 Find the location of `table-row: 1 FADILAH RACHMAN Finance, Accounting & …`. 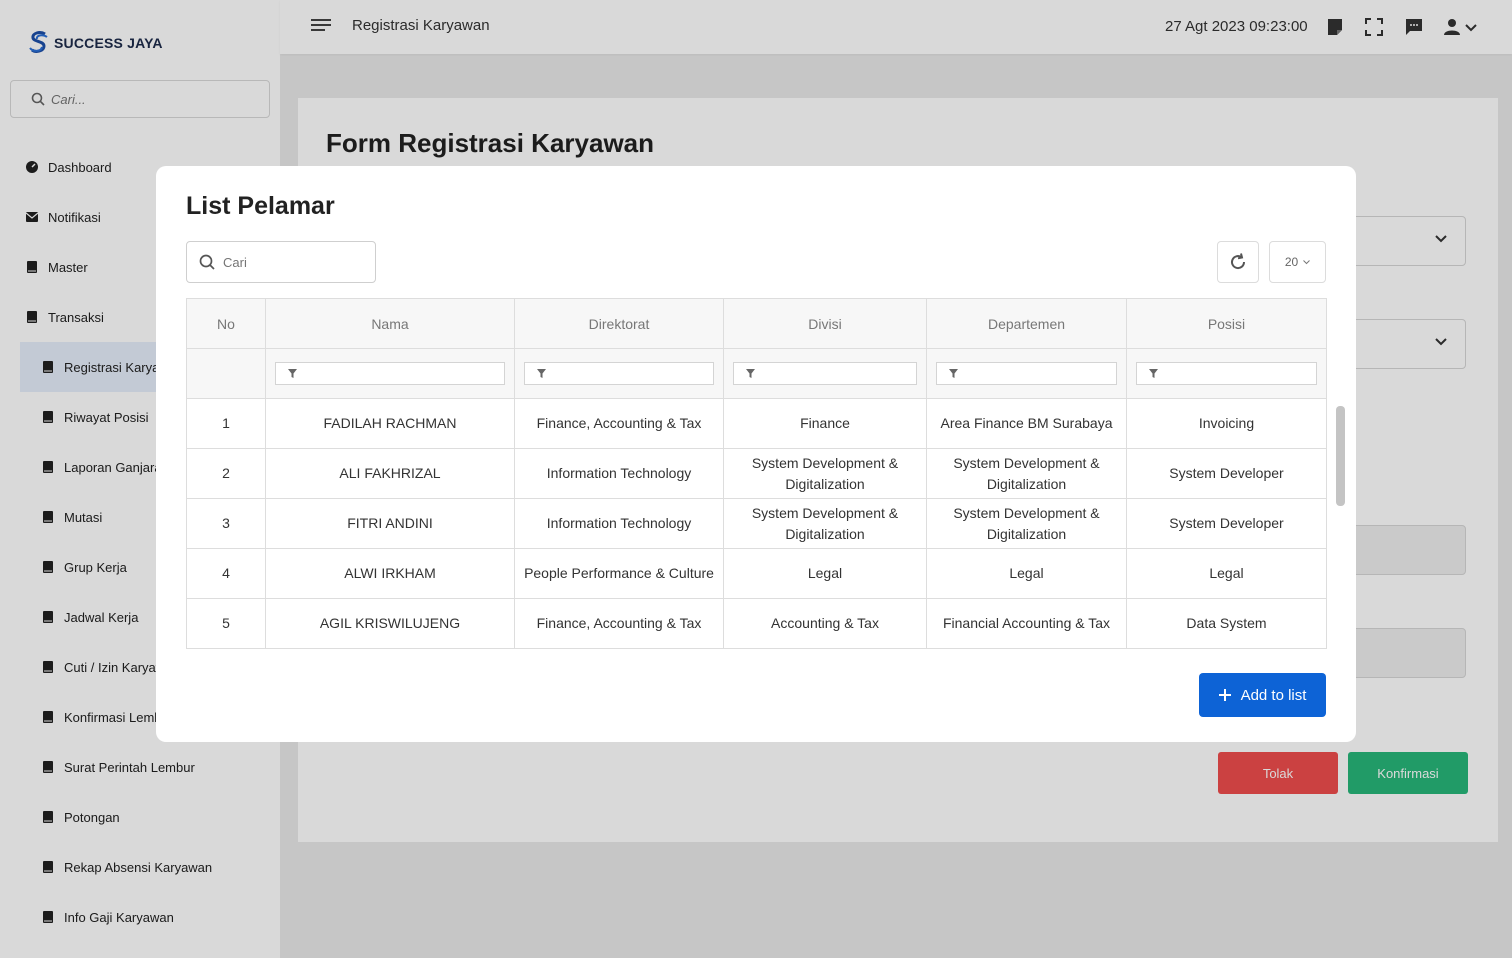

table-row: 1 FADILAH RACHMAN Finance, Accounting & … is located at coordinates (756, 423).